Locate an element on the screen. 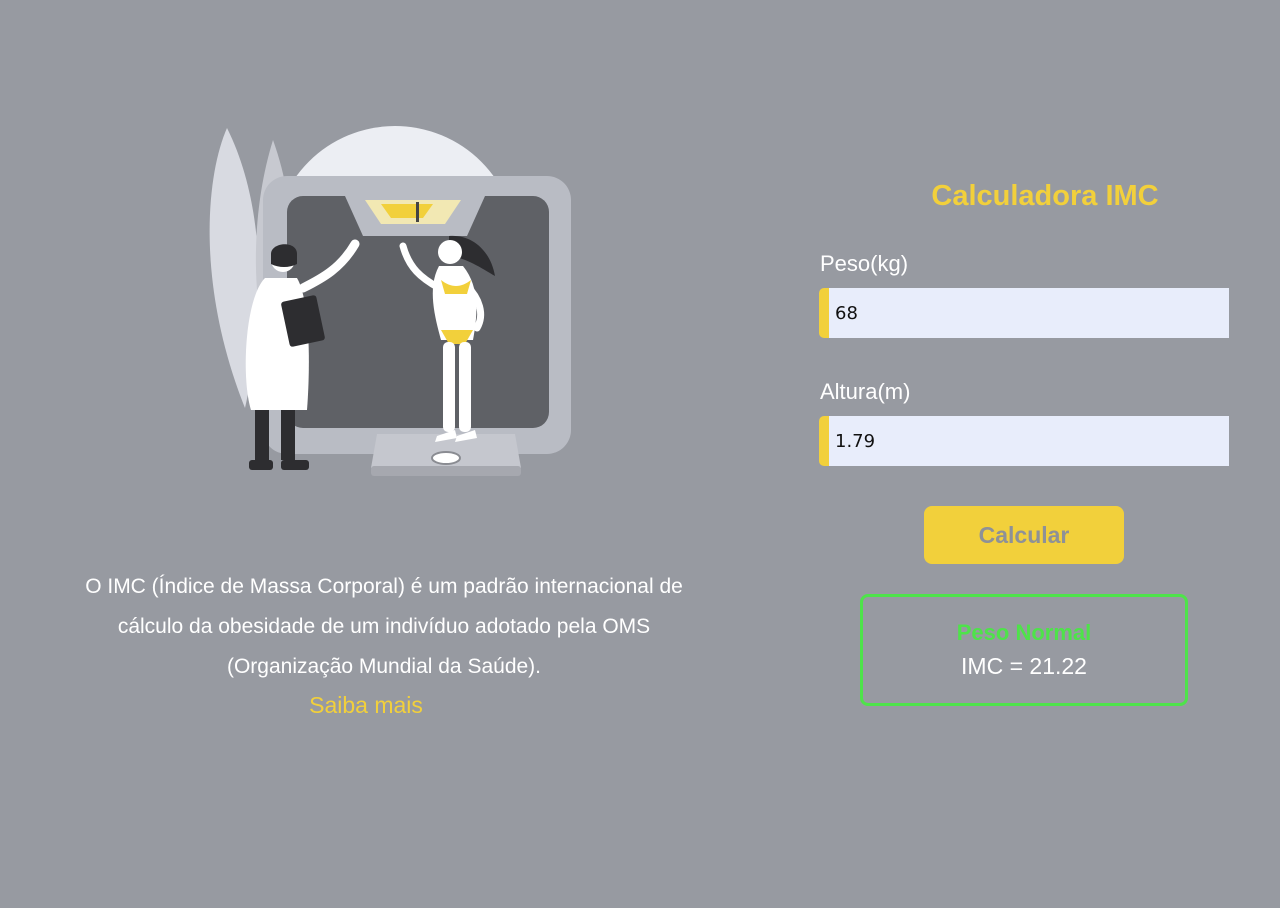 The width and height of the screenshot is (1280, 908). result-status: Peso Normal is located at coordinates (1024, 632).